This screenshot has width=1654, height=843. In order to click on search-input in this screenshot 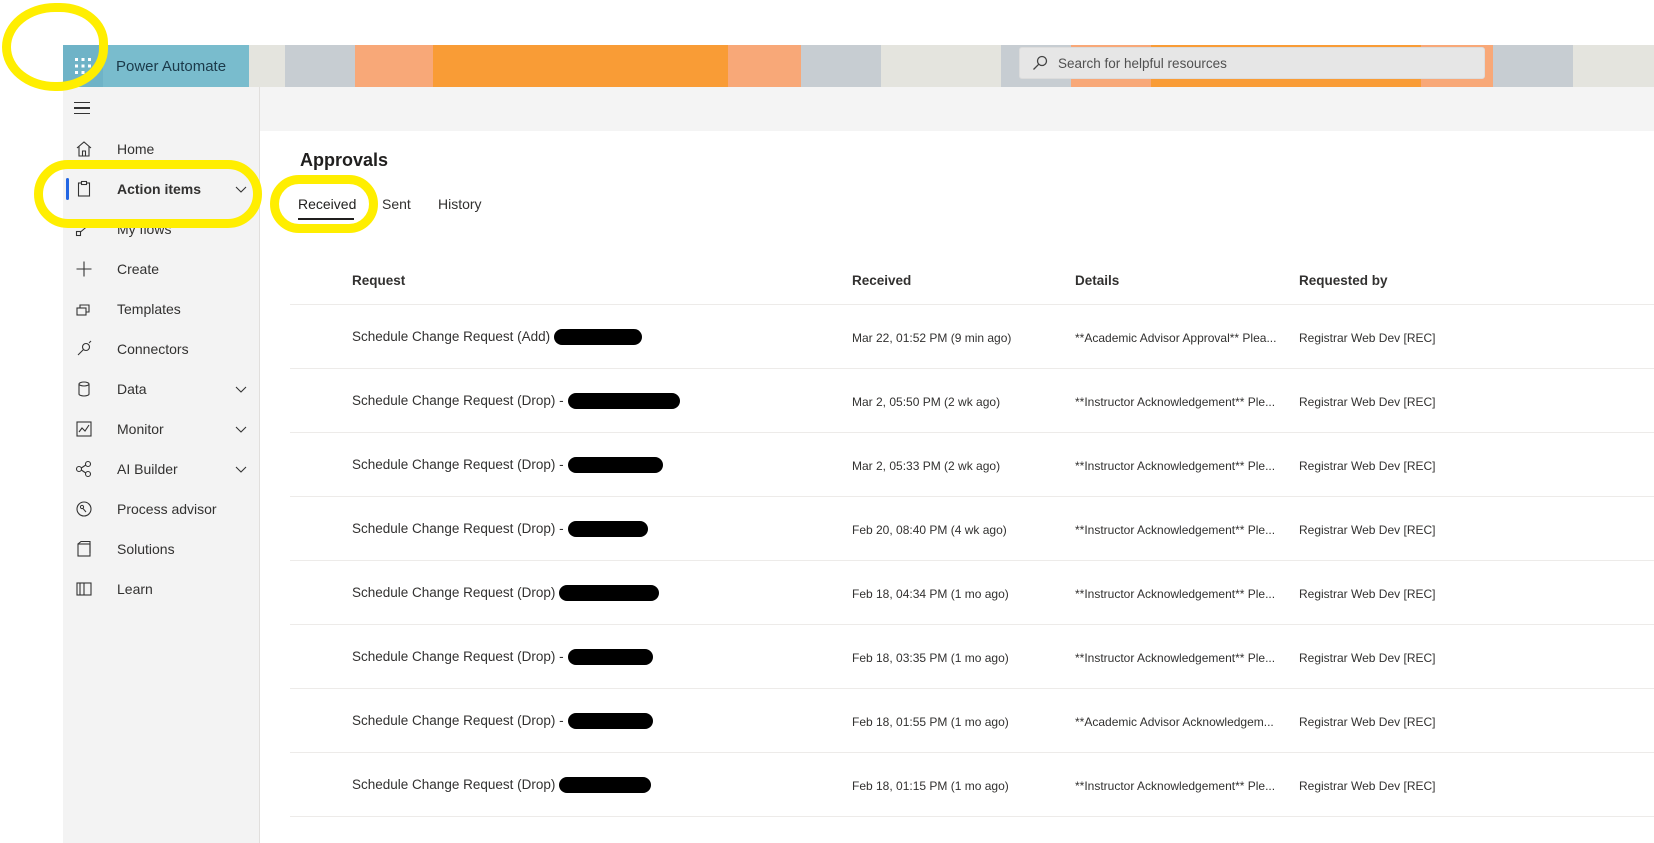, I will do `click(1258, 63)`.